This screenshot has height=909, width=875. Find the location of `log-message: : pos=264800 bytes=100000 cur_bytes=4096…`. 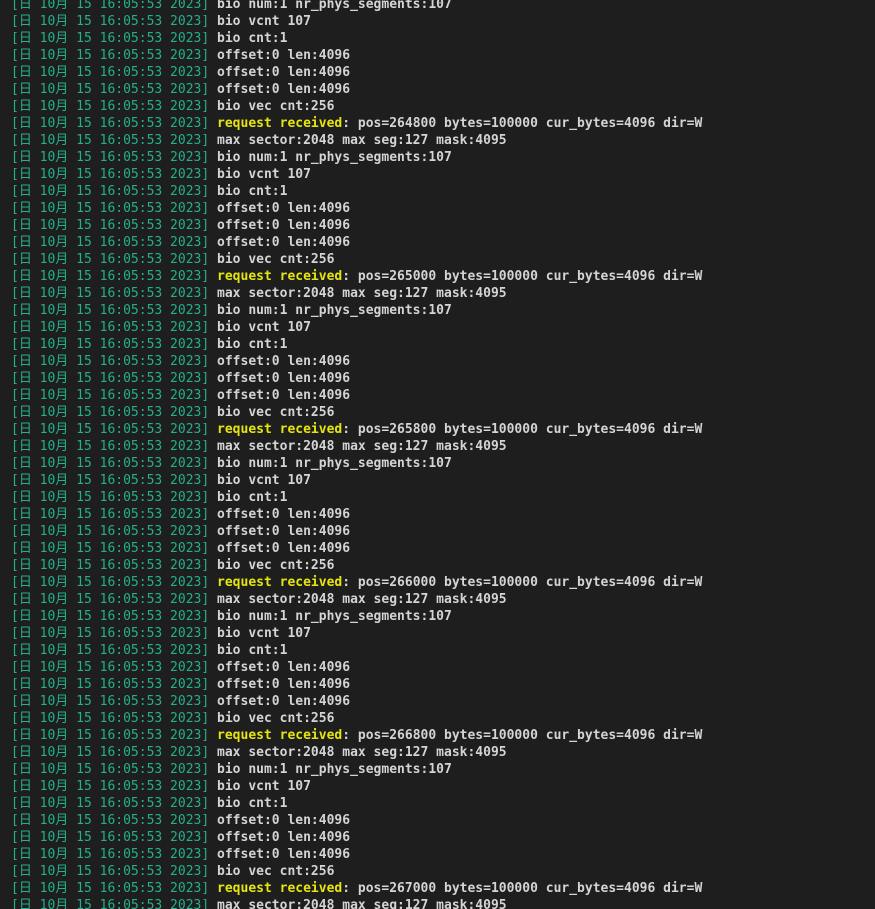

log-message: : pos=264800 bytes=100000 cur_bytes=4096… is located at coordinates (522, 123).